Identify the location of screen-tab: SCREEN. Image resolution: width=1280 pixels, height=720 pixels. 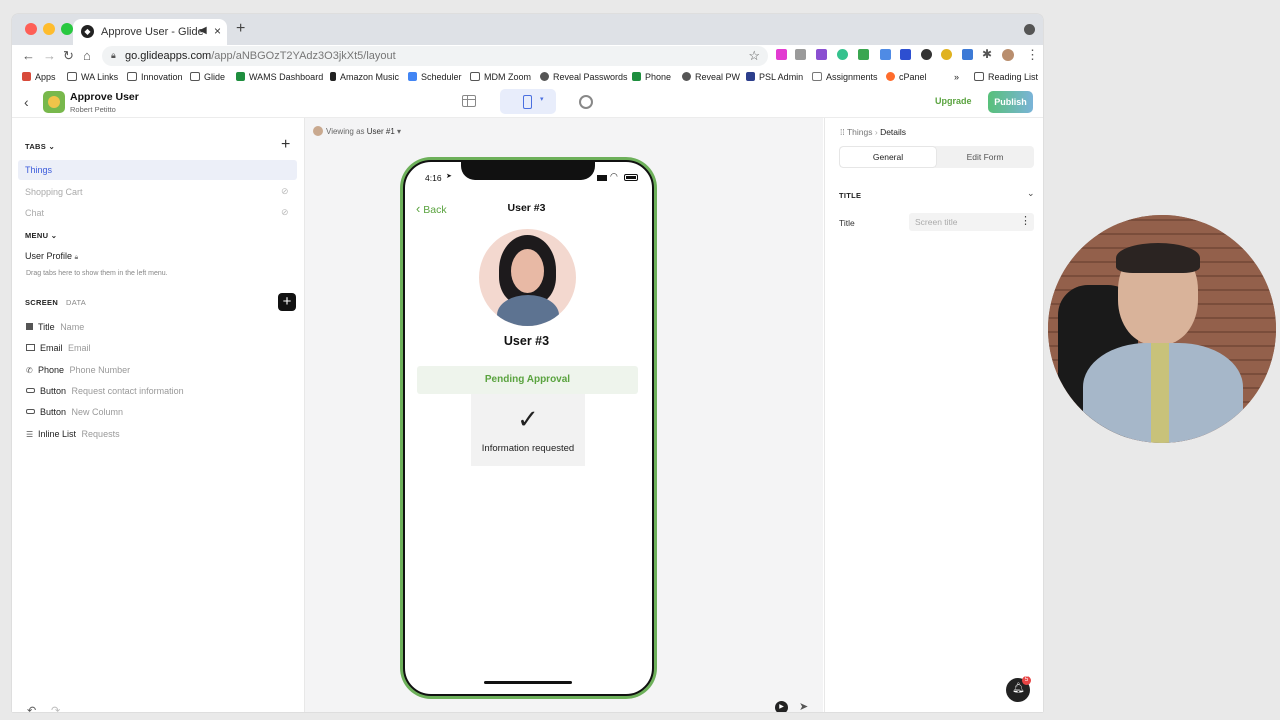
(41, 302).